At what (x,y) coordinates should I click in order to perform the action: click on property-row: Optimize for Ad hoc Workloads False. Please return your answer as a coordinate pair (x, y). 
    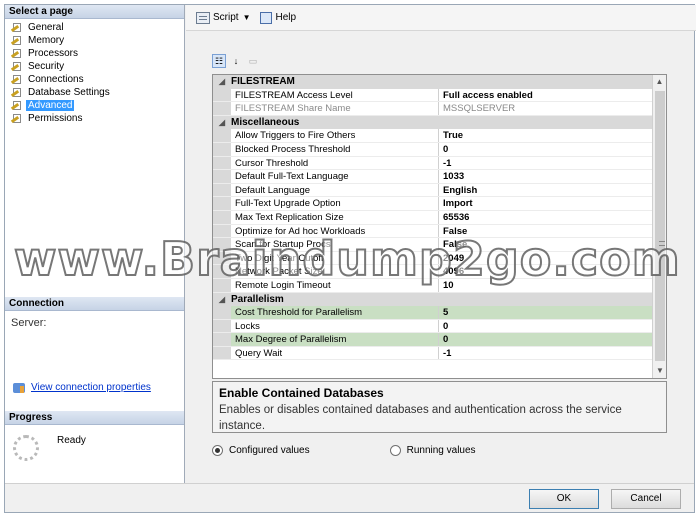
    Looking at the image, I should click on (433, 231).